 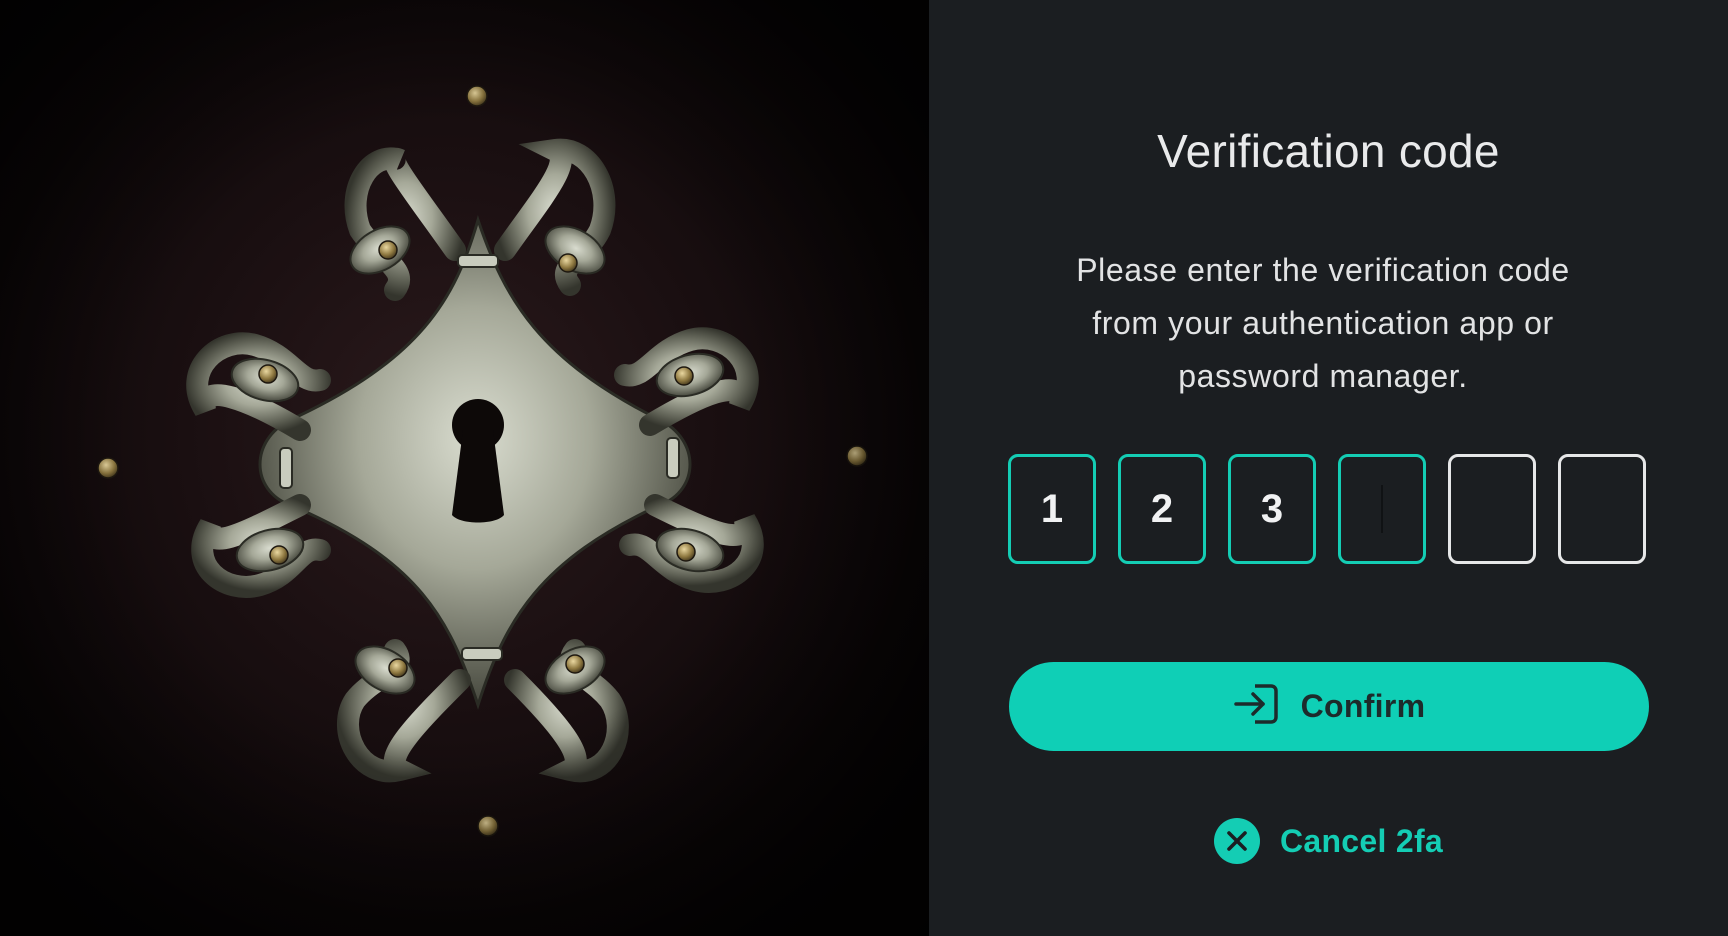 I want to click on code-digit-value: 2, so click(x=1162, y=508).